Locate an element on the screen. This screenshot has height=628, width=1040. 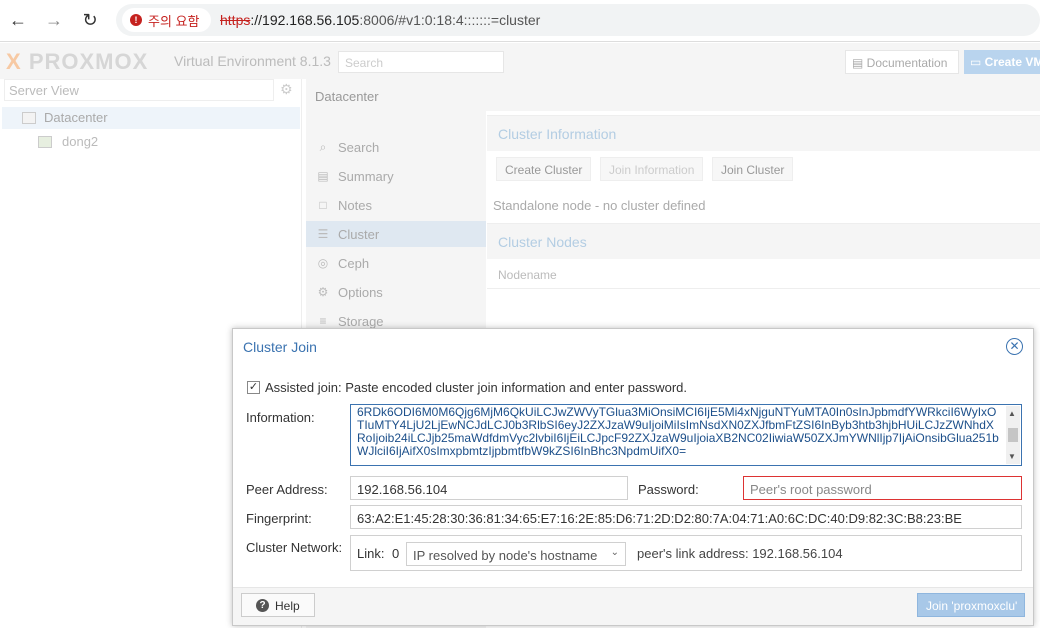
url-host: ://192.168.56.105 is located at coordinates (305, 20).